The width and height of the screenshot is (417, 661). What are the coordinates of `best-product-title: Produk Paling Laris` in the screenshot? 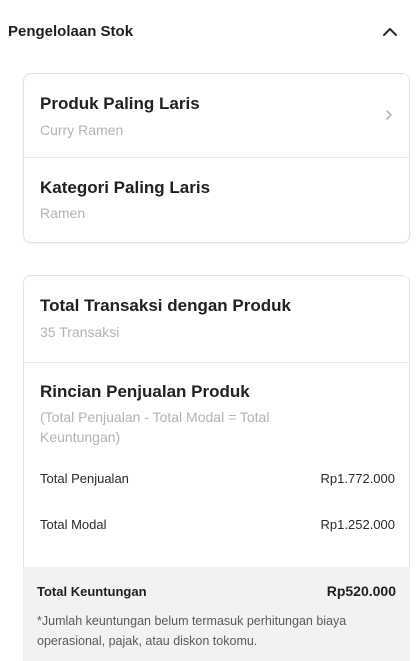 It's located at (120, 103).